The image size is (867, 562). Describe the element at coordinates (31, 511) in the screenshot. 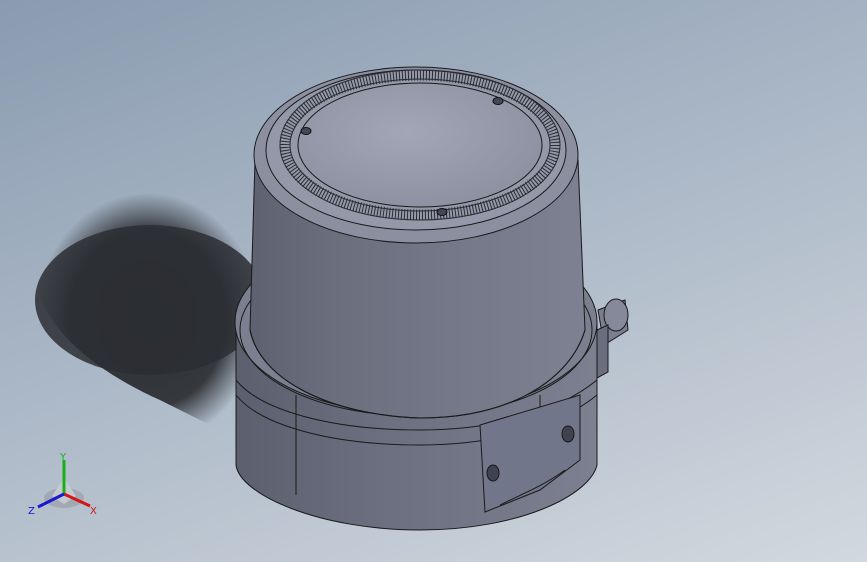

I see `z-axis-label: Z` at that location.